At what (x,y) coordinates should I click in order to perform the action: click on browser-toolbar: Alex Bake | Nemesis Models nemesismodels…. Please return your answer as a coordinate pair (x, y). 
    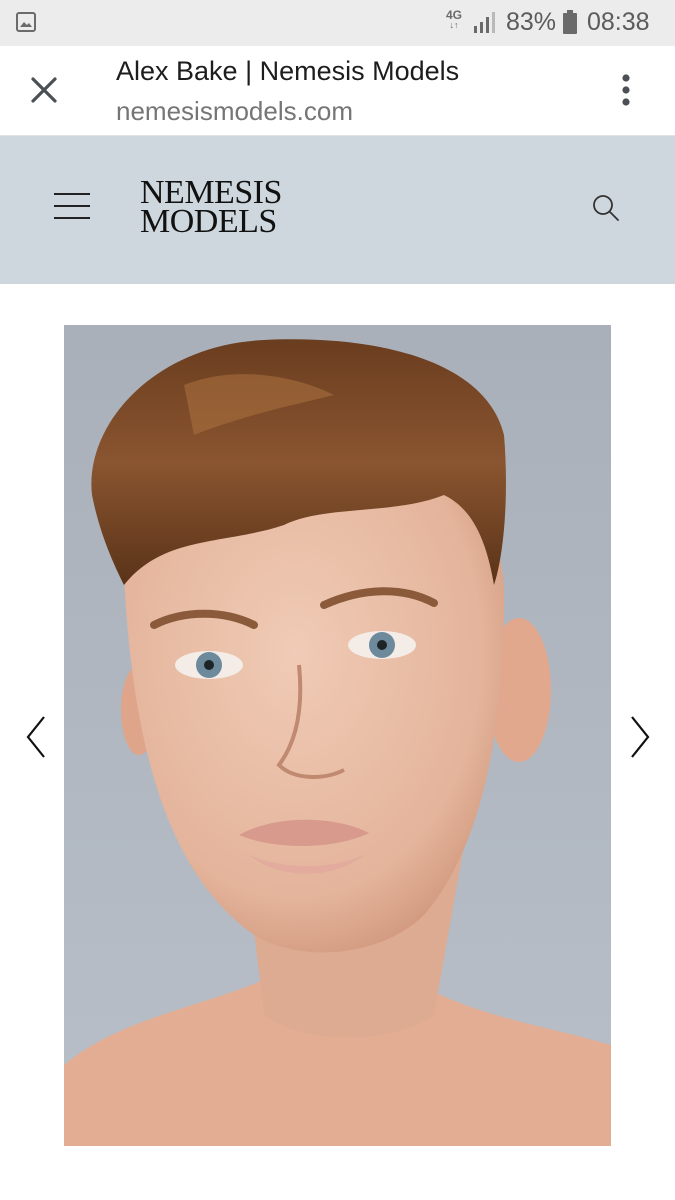
    Looking at the image, I should click on (337, 91).